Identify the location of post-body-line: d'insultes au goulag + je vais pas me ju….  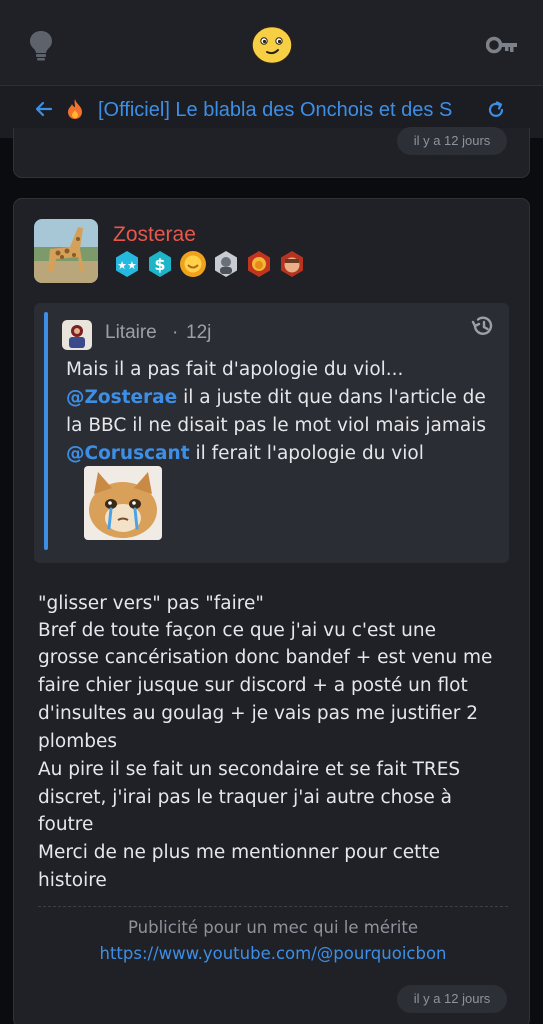
(258, 713).